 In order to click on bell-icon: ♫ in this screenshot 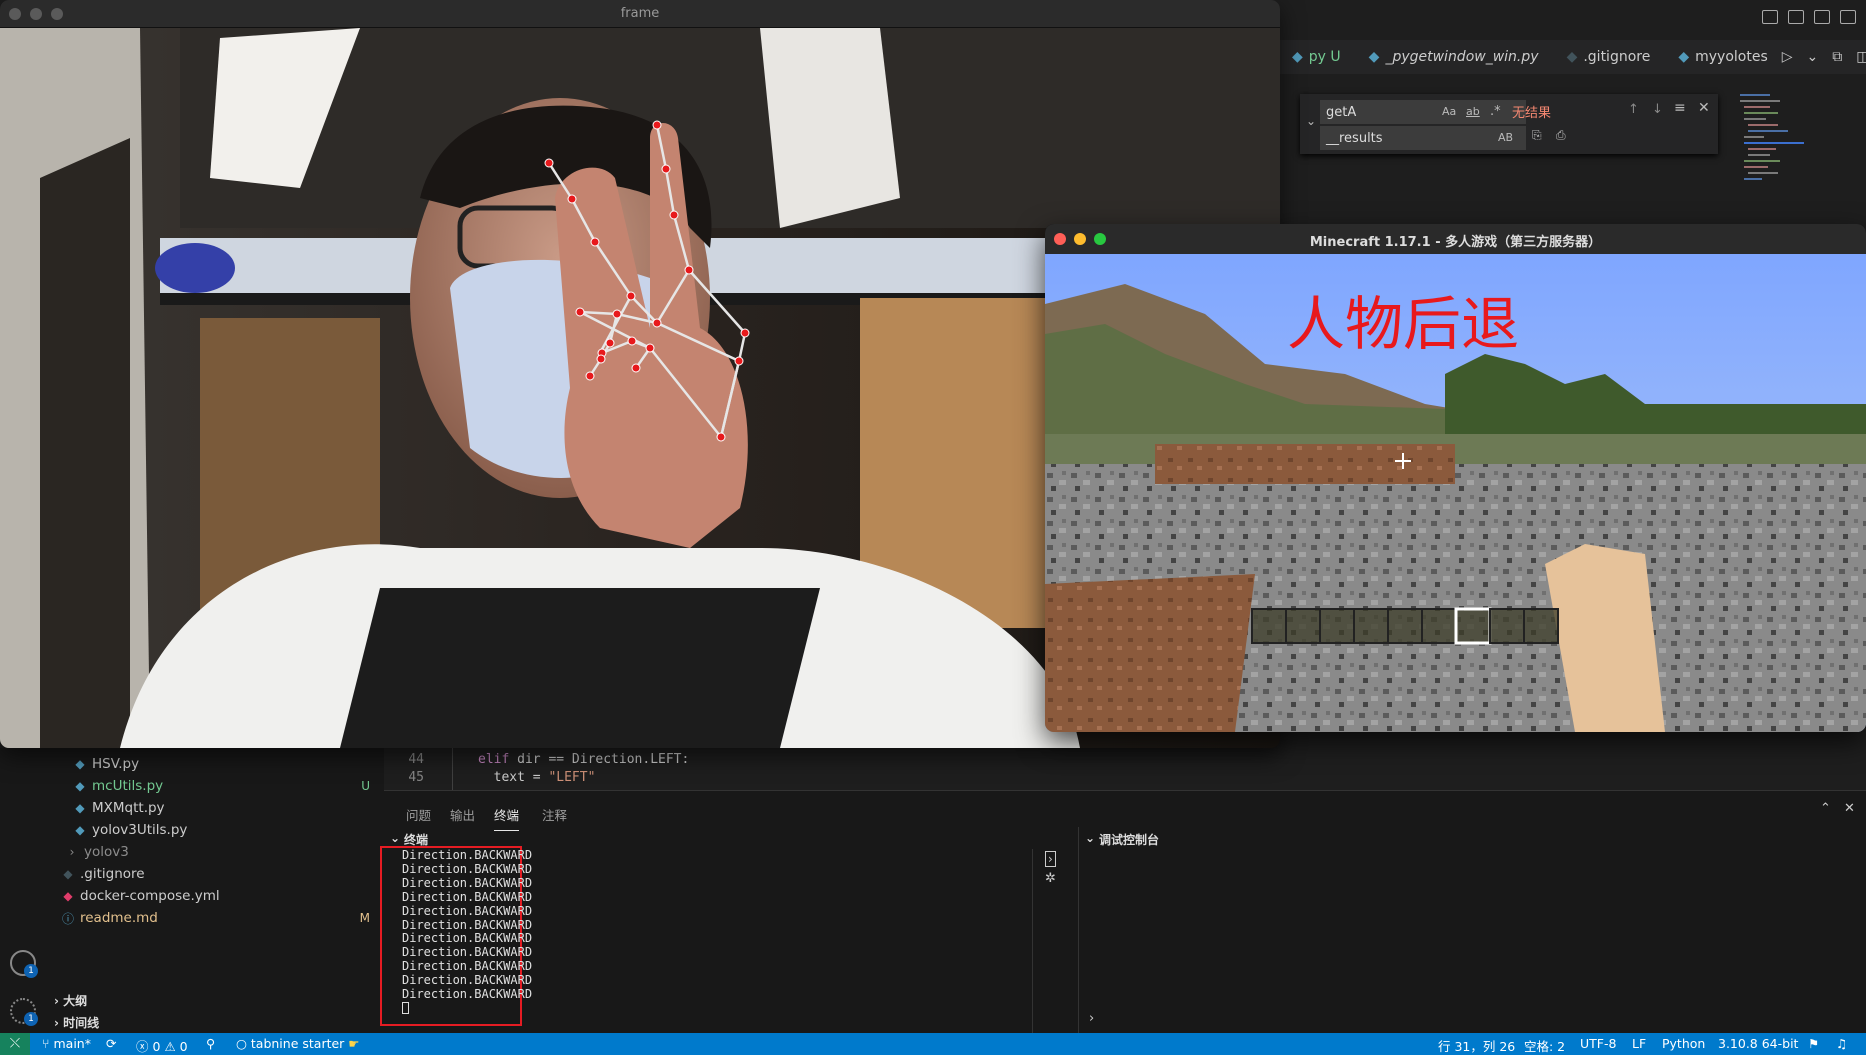, I will do `click(1841, 1043)`.